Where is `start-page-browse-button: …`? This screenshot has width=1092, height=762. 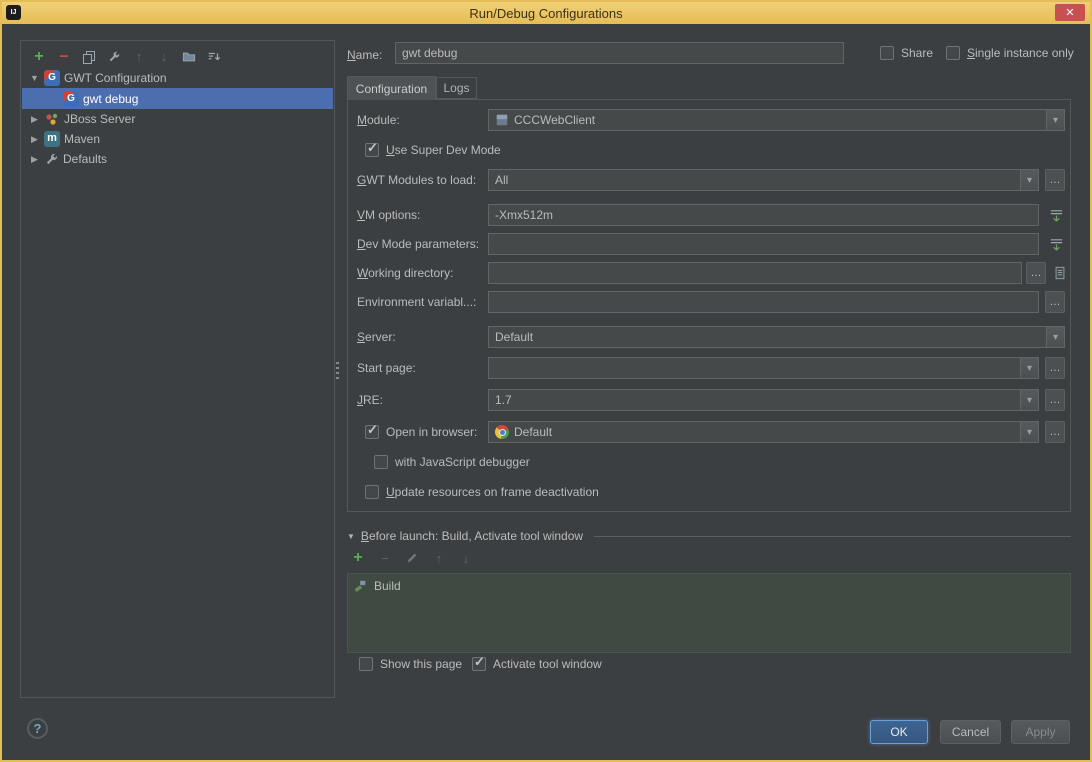
start-page-browse-button: … is located at coordinates (1055, 368).